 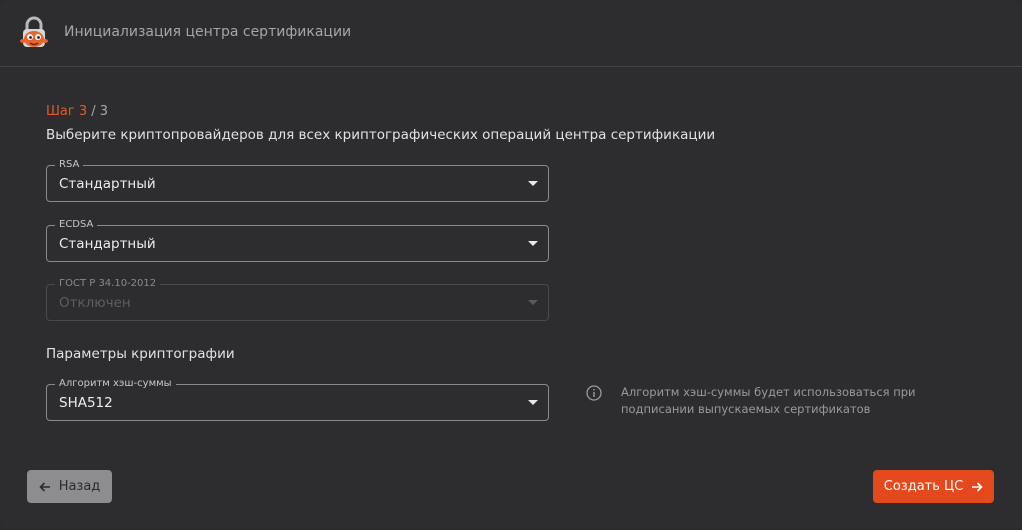 I want to click on dialog-title: Инициализация центра сертификации, so click(x=208, y=32).